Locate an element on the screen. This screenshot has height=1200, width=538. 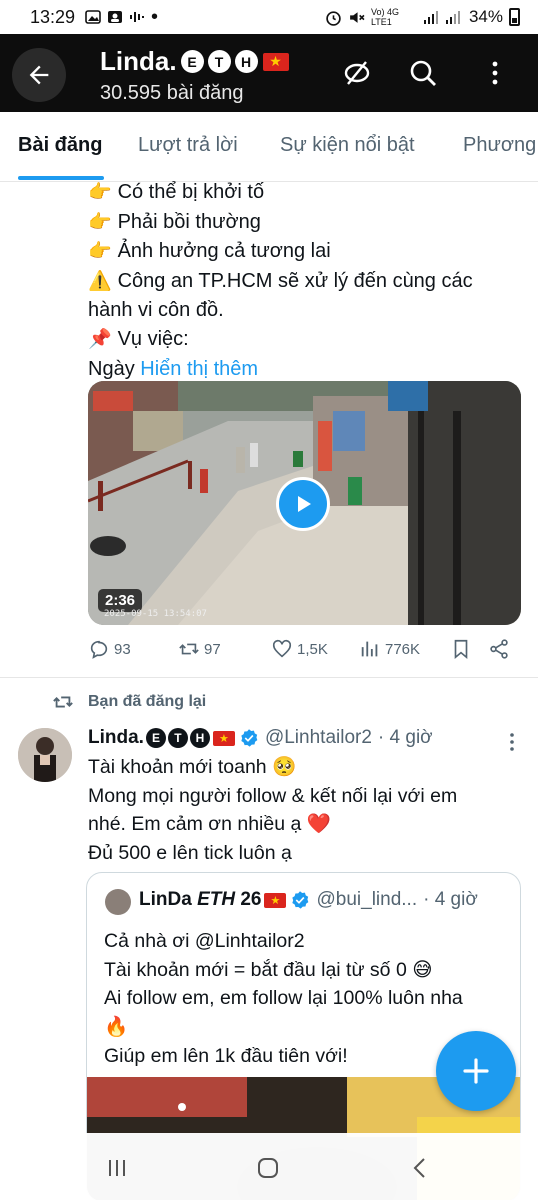
header-profile-name: Linda. E T H ★ is located at coordinates (194, 61).